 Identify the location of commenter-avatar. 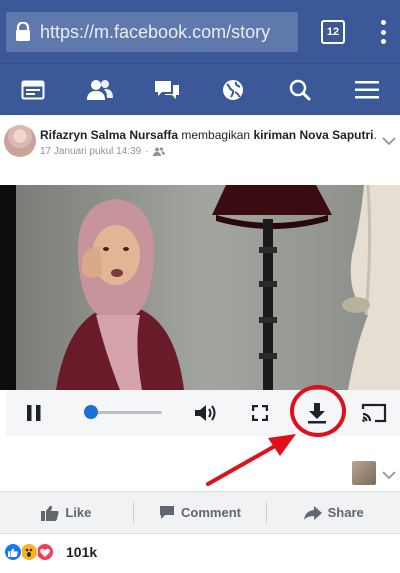
(364, 473).